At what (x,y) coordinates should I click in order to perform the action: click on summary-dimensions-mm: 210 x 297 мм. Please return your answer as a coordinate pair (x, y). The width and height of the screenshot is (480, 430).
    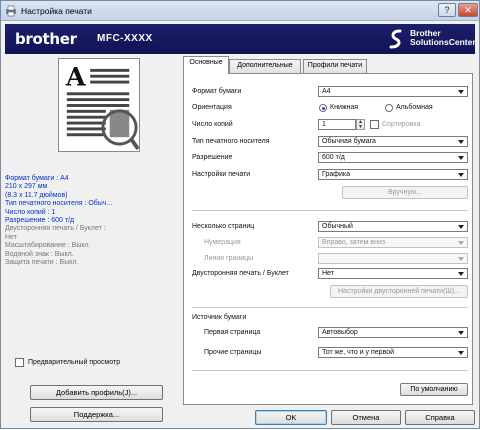
    Looking at the image, I should click on (26, 187).